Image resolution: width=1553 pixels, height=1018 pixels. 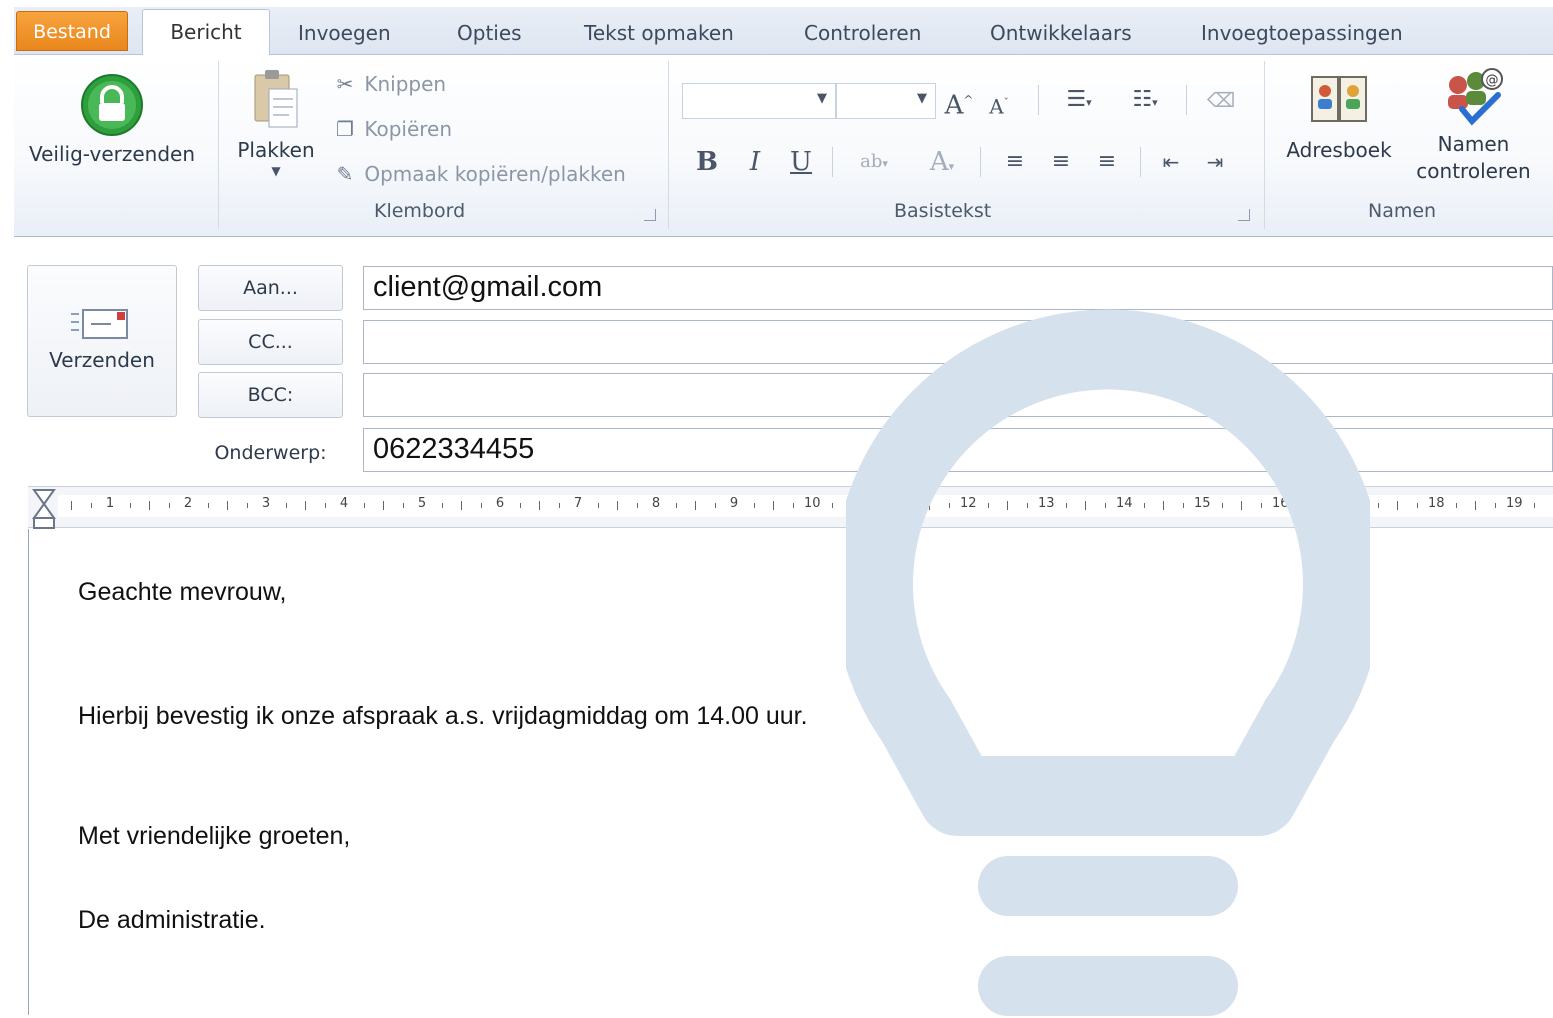 What do you see at coordinates (958, 395) in the screenshot?
I see `bcc-field` at bounding box center [958, 395].